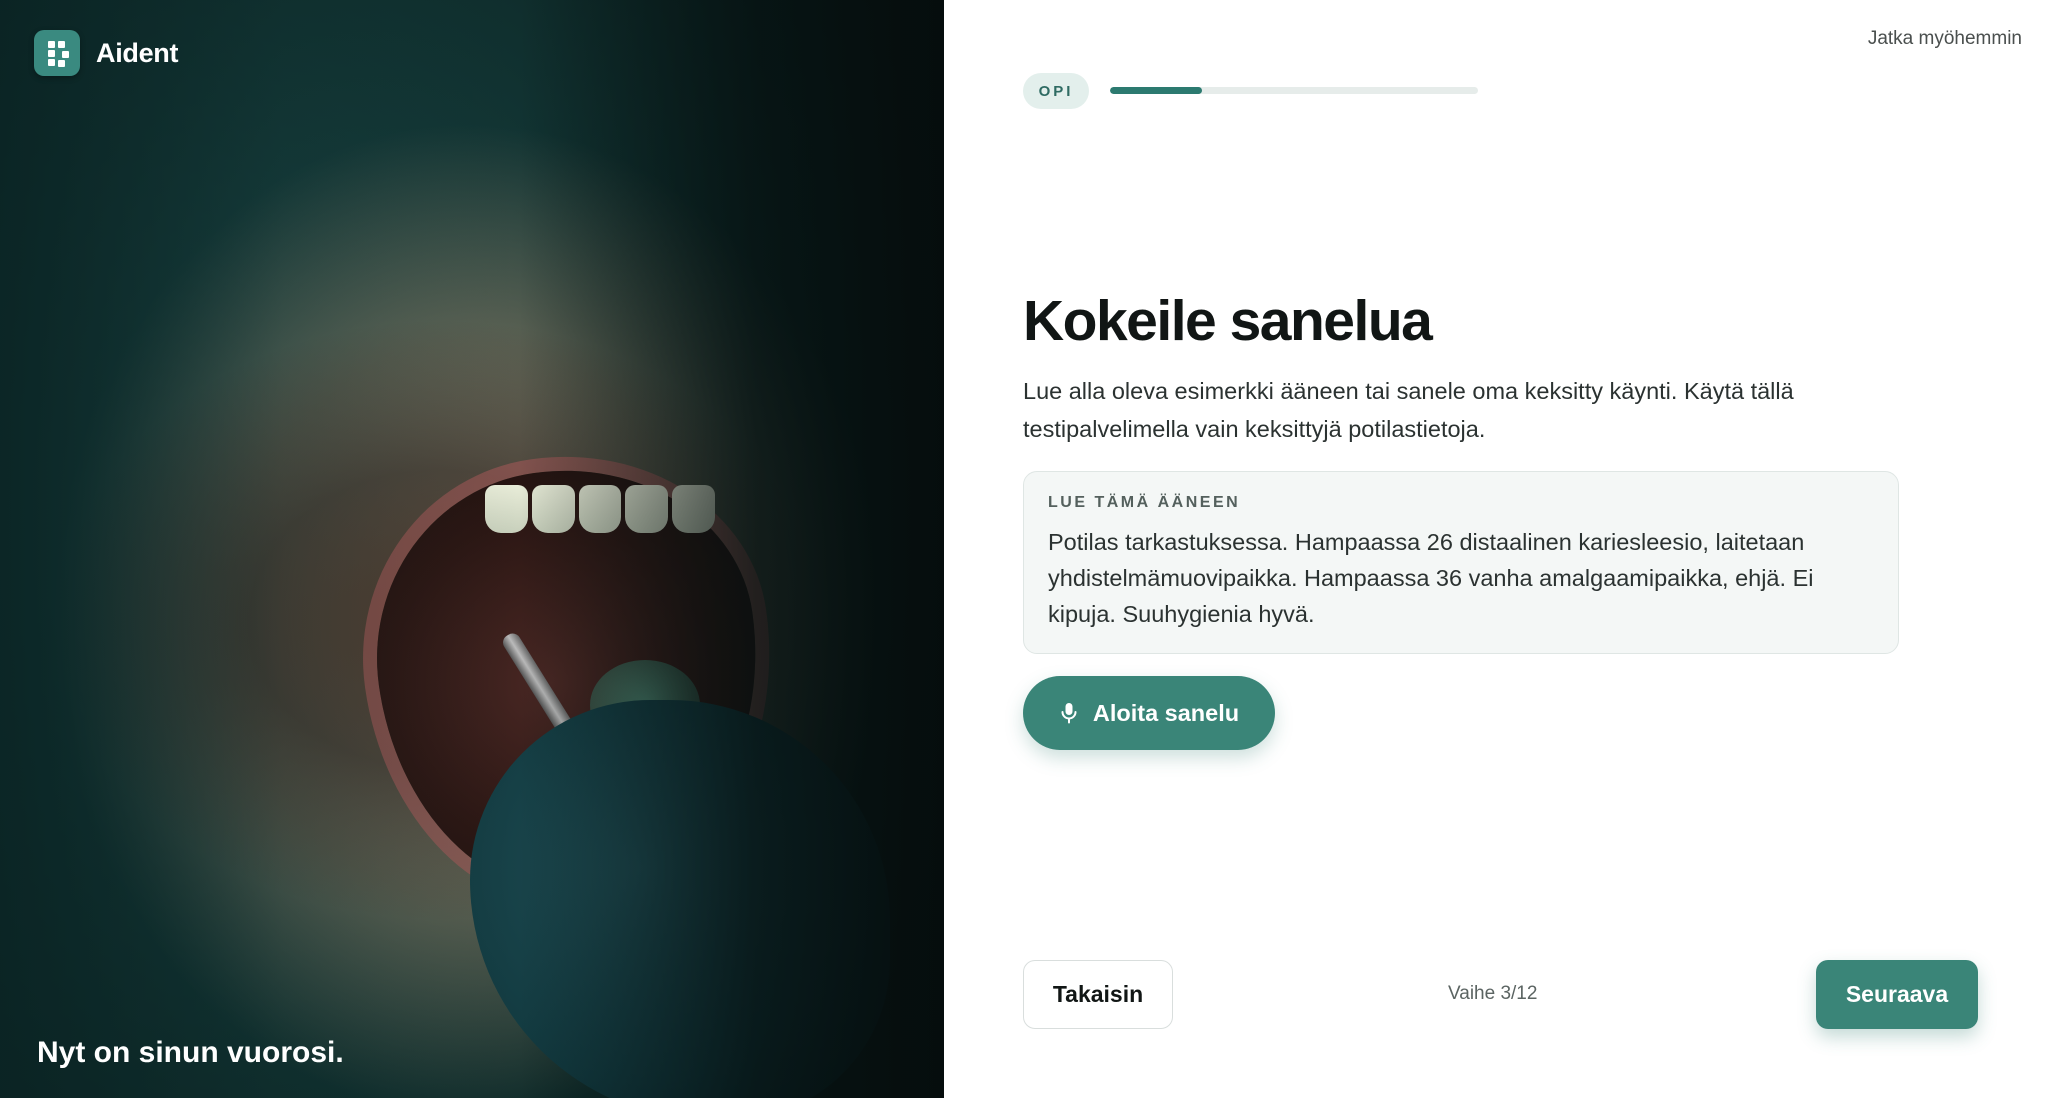  I want to click on hero-caption: Nyt on sinun vuorosi., so click(190, 1052).